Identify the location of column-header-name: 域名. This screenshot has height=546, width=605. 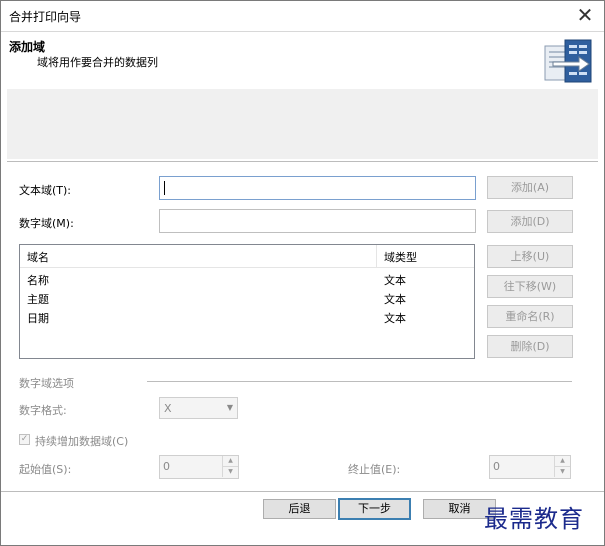
(38, 257).